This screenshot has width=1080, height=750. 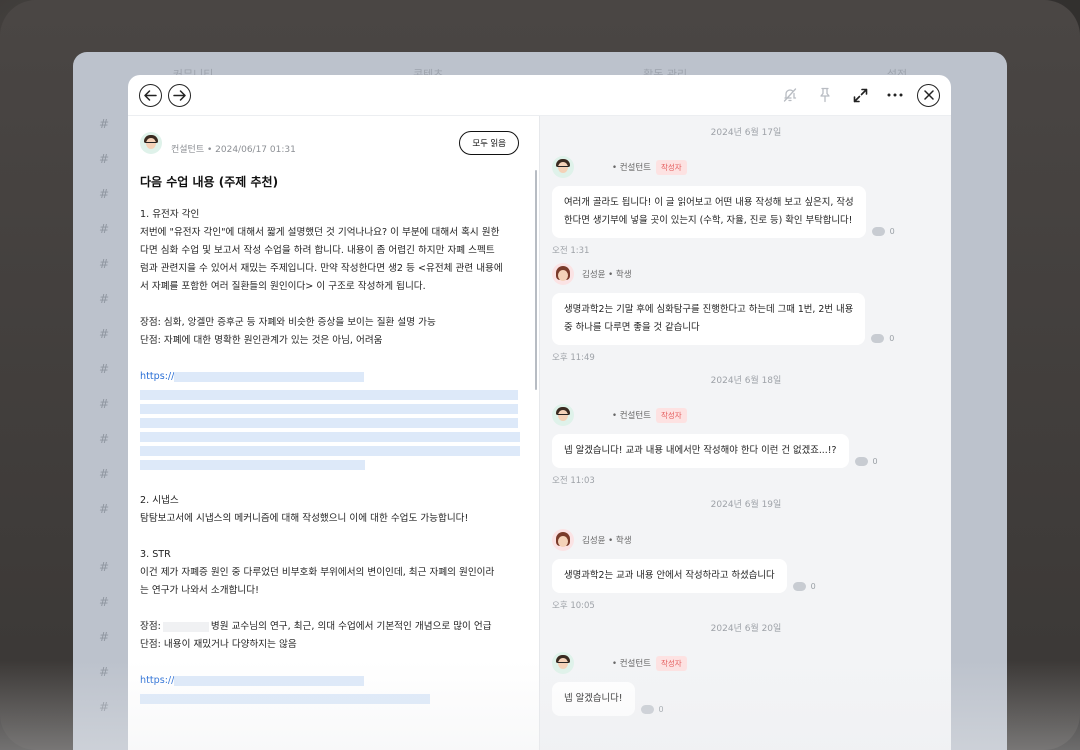 I want to click on arrow-right-icon, so click(x=179, y=95).